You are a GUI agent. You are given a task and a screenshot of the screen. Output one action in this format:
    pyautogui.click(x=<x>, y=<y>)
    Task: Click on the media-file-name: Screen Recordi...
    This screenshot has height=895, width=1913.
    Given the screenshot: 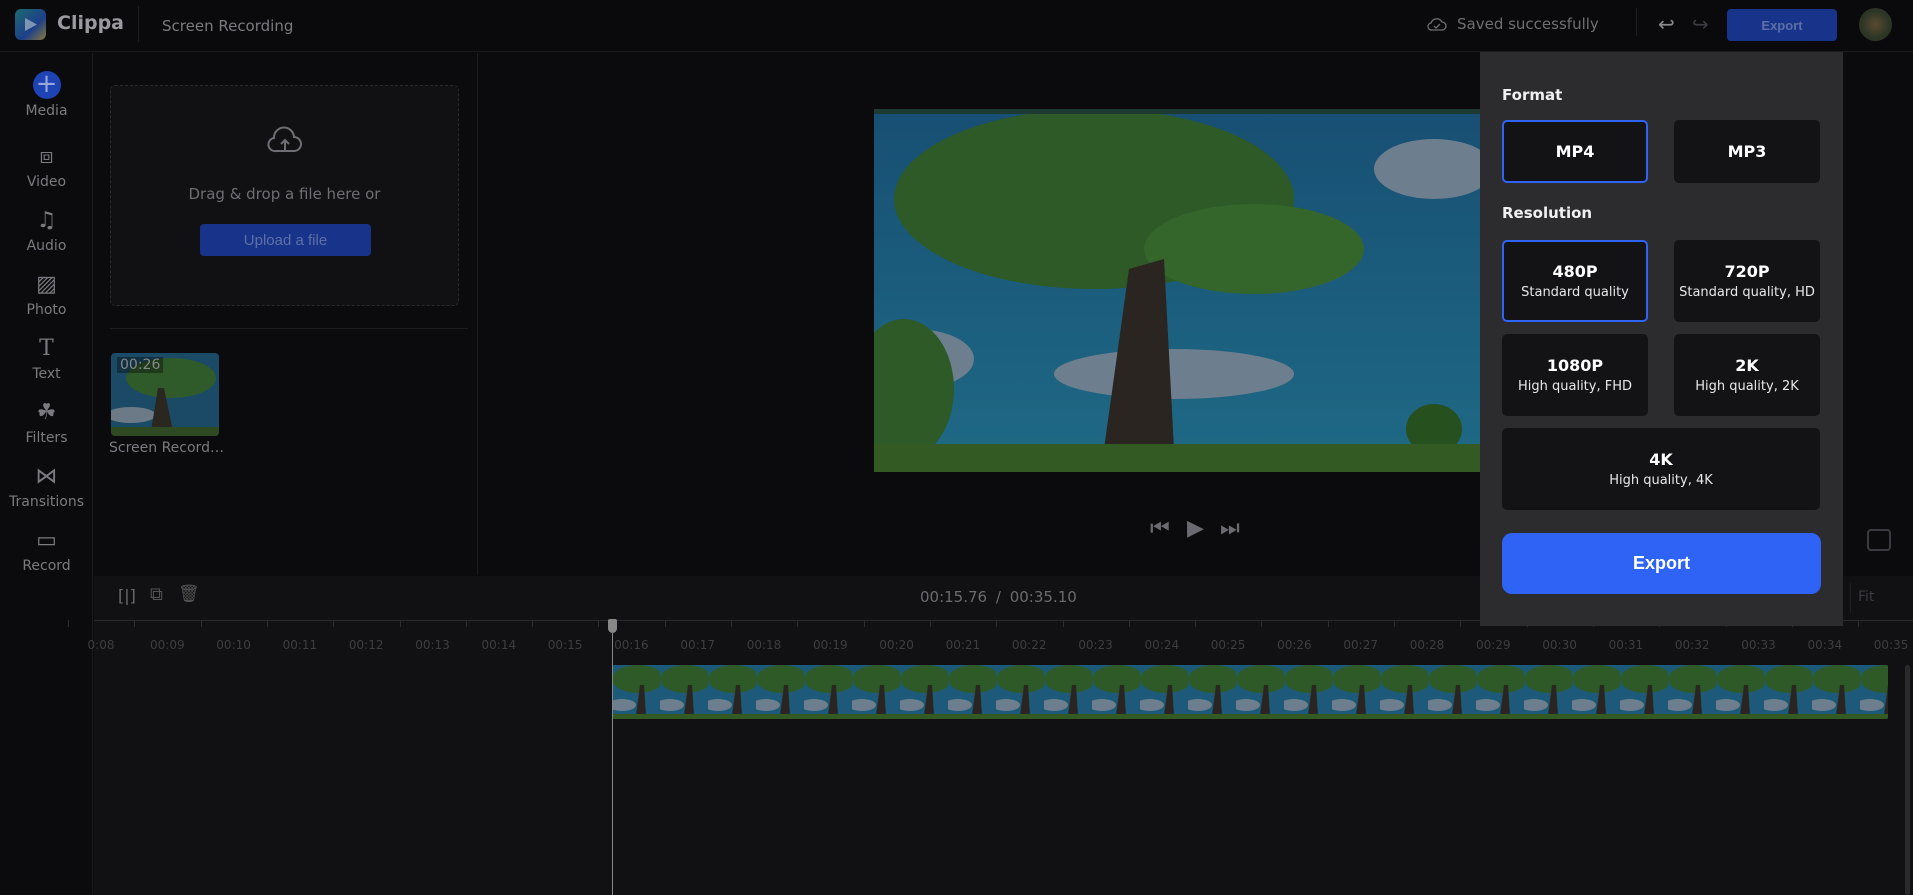 What is the action you would take?
    pyautogui.click(x=166, y=448)
    